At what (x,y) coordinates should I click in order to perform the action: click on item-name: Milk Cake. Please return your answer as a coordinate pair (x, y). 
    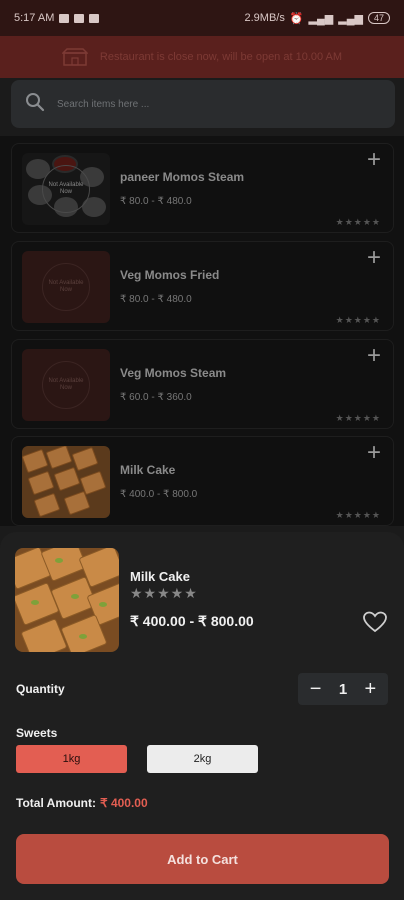
    Looking at the image, I should click on (148, 470).